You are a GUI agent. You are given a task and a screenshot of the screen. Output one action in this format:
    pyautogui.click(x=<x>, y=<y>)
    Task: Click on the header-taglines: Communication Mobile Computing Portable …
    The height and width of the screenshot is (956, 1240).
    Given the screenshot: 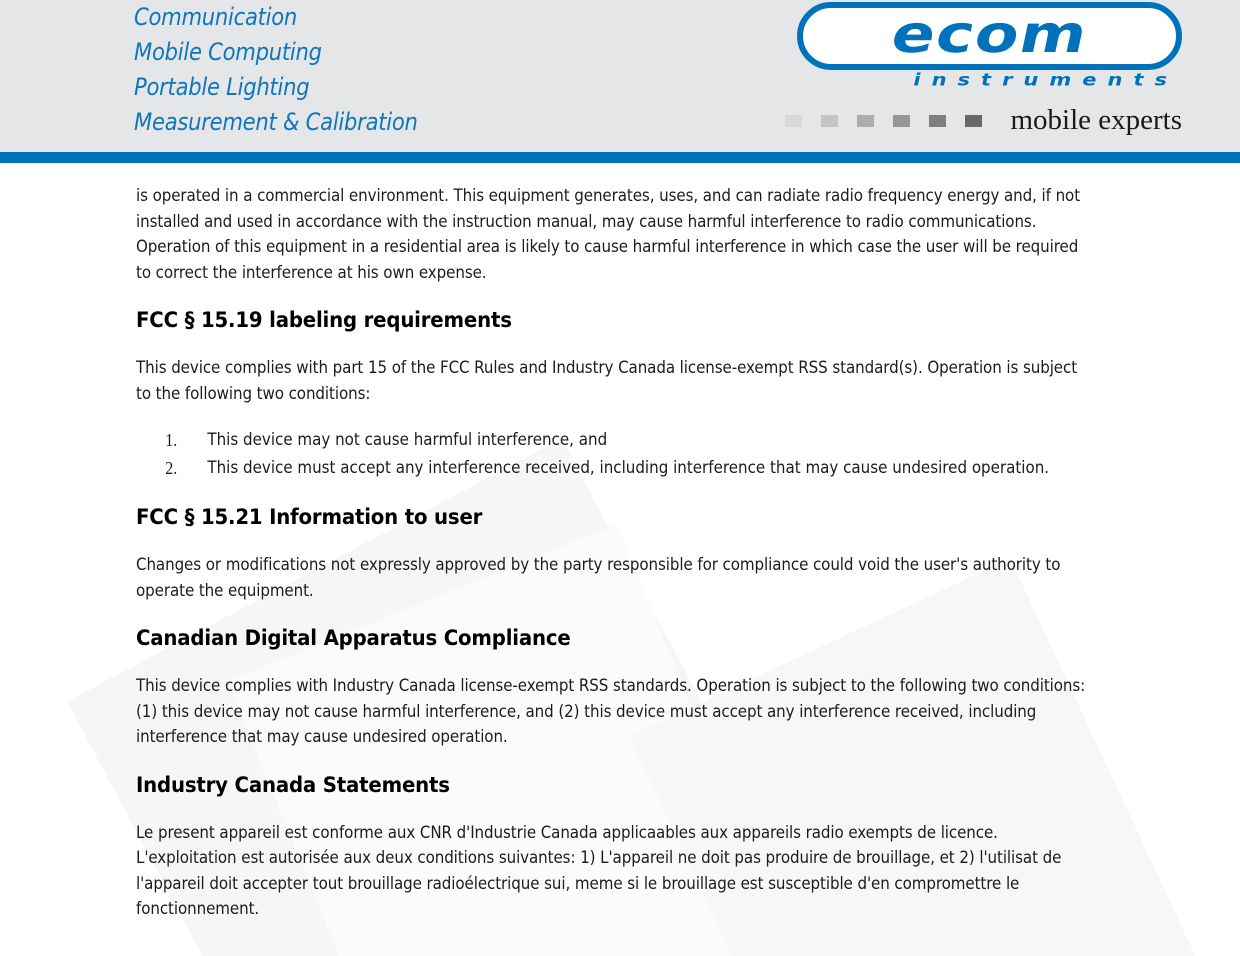 What is the action you would take?
    pyautogui.click(x=295, y=70)
    